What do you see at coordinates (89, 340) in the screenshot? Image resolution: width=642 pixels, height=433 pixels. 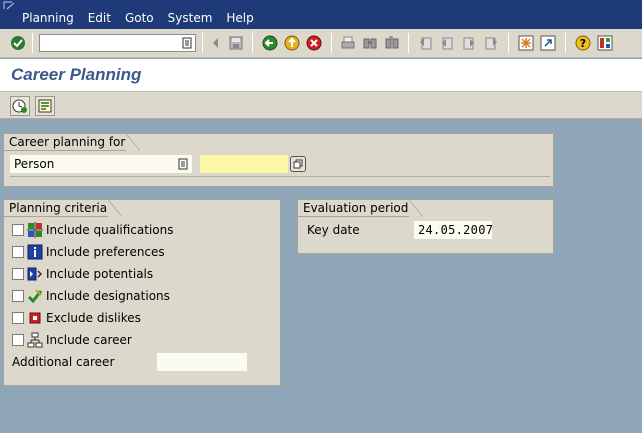 I see `career-label: Include career` at bounding box center [89, 340].